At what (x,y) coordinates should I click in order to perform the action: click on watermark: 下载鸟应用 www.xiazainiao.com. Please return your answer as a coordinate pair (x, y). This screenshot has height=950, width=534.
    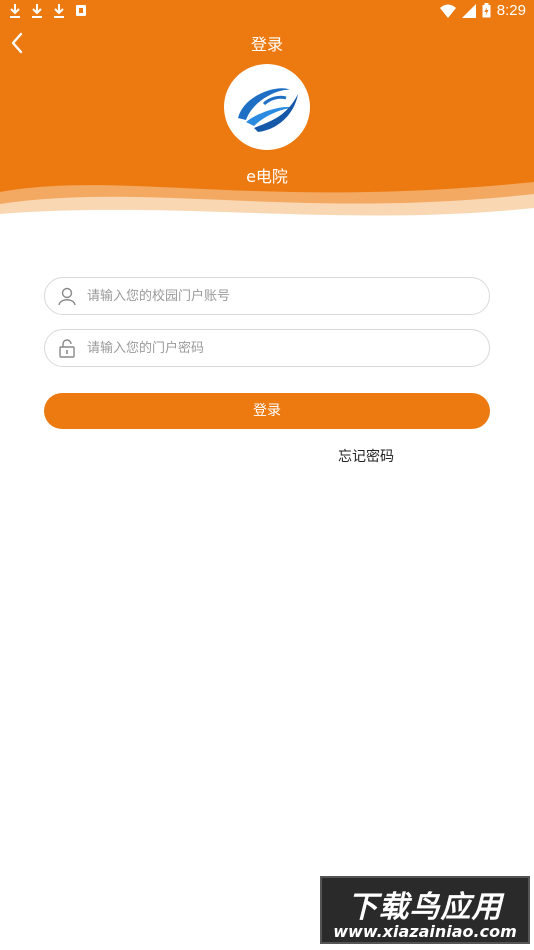
    Looking at the image, I should click on (425, 910).